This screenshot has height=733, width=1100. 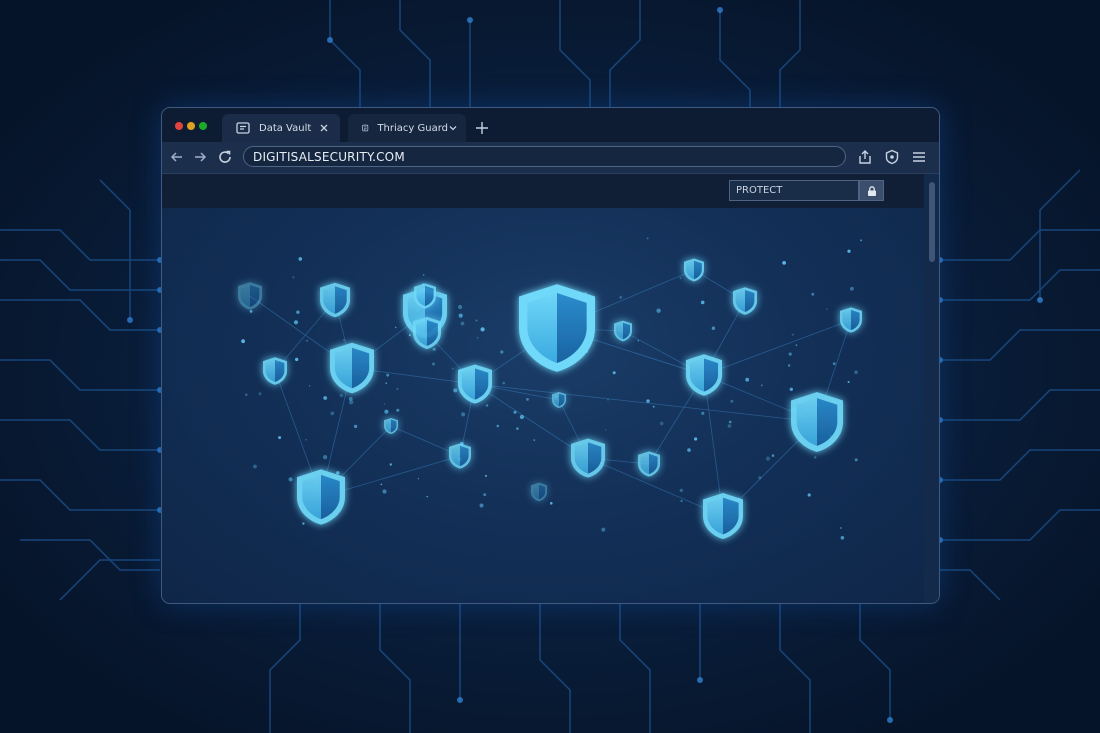 I want to click on plus-icon, so click(x=482, y=128).